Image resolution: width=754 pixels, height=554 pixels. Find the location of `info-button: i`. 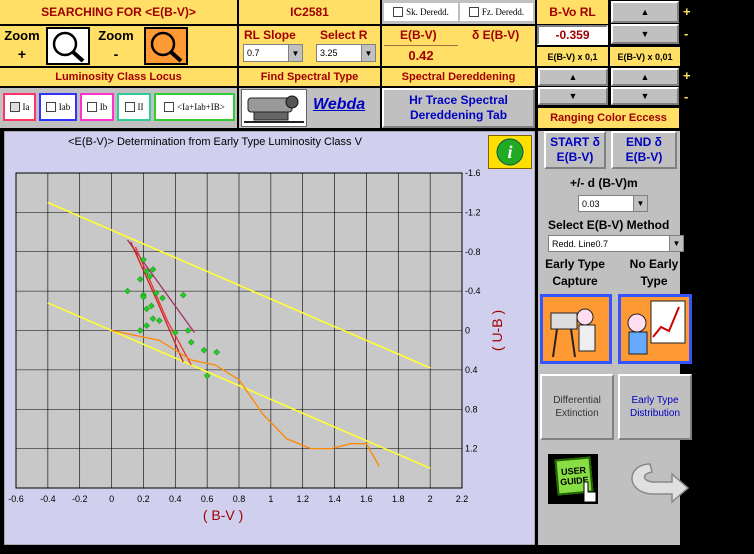

info-button: i is located at coordinates (510, 152).